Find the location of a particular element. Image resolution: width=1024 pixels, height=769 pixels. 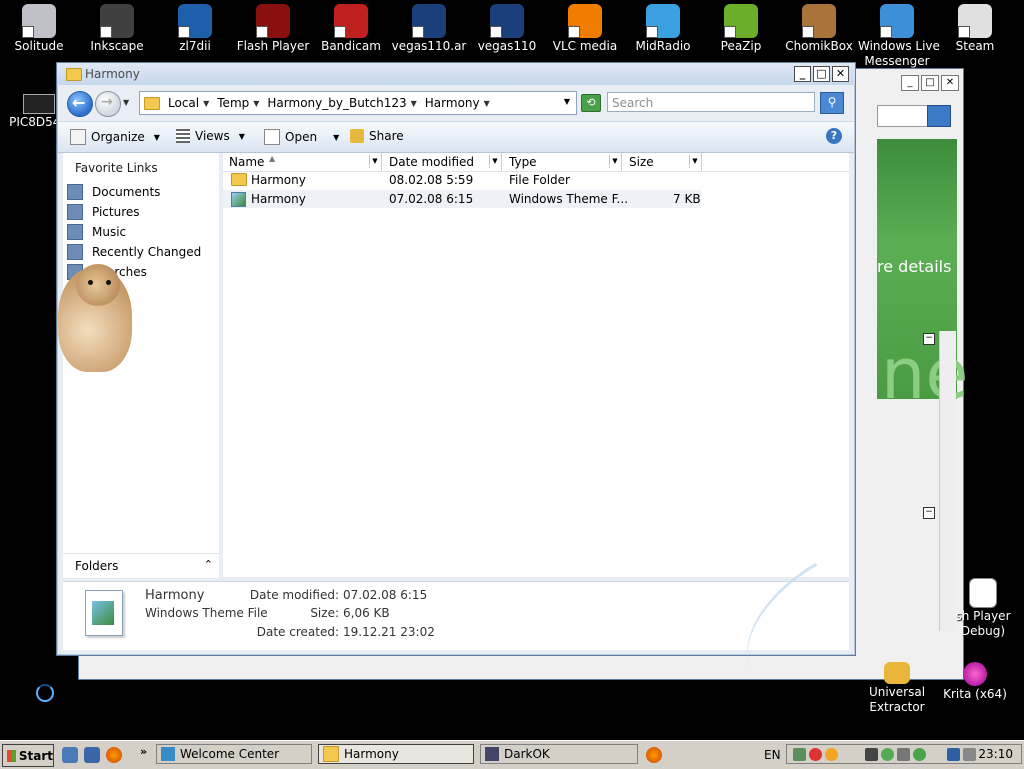

details-label: Date created: is located at coordinates (297, 632).